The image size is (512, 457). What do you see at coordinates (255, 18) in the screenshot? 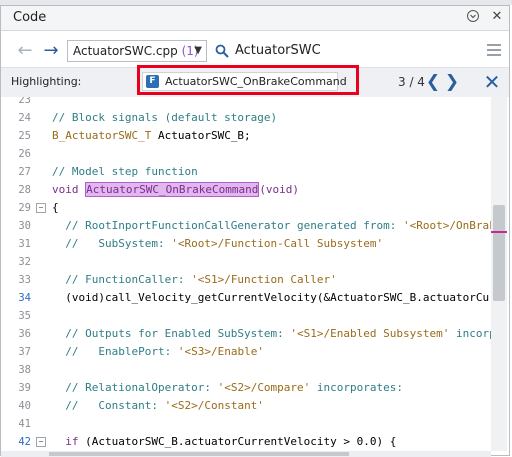
I see `panel-titlebar: Code ✕` at bounding box center [255, 18].